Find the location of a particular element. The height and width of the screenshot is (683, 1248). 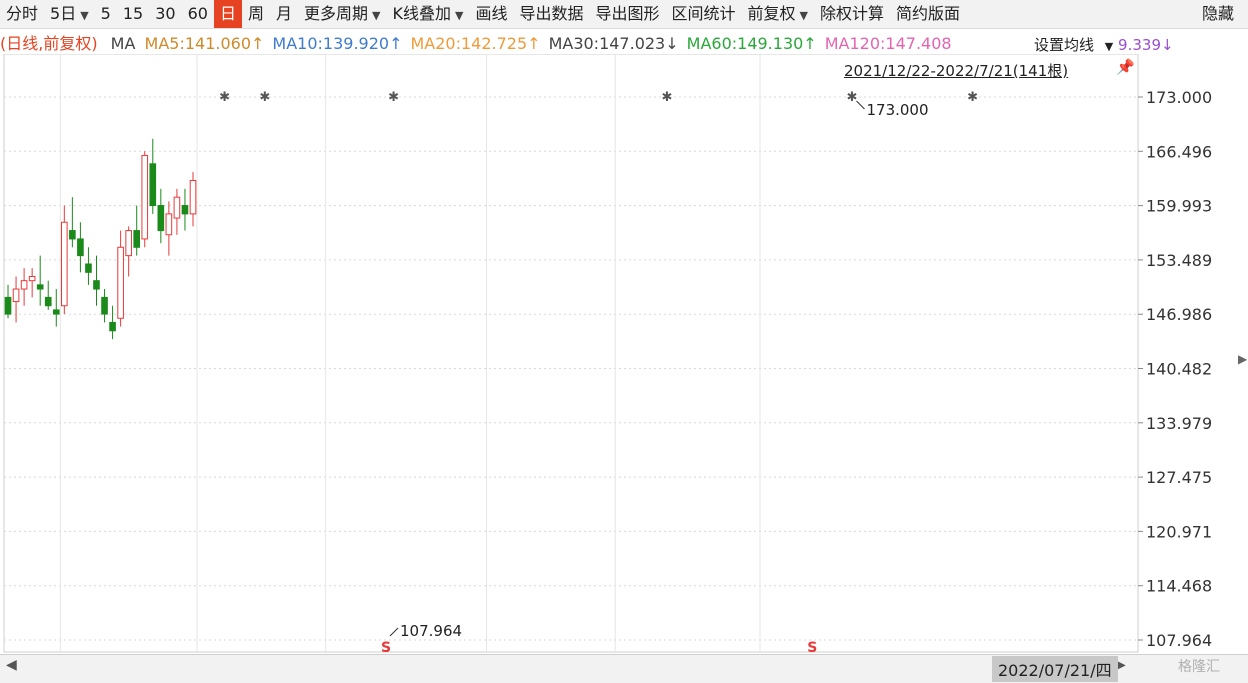

toolbar-item-0: 分时 is located at coordinates (22, 14).